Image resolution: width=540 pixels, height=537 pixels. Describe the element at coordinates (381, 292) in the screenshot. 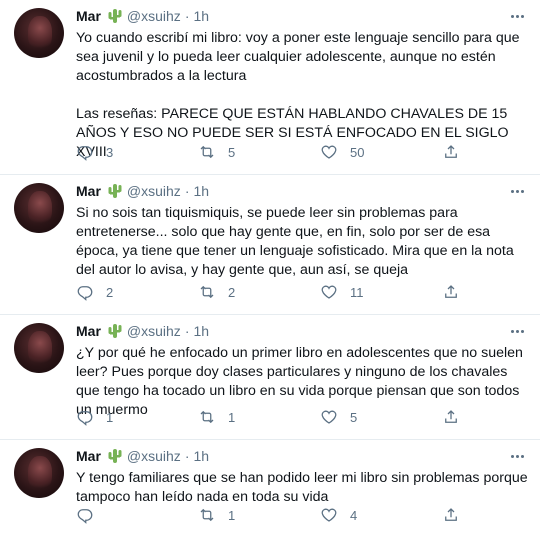

I see `like-button: 11` at that location.